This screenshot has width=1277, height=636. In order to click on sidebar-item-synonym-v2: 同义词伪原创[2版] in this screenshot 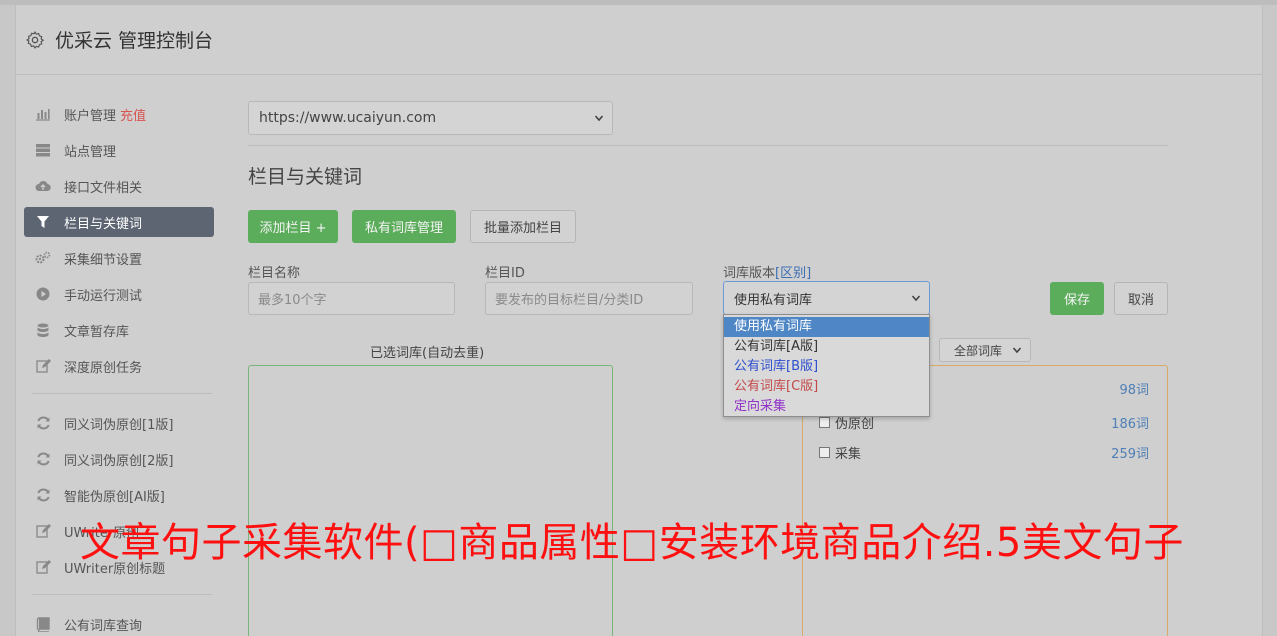, I will do `click(119, 459)`.